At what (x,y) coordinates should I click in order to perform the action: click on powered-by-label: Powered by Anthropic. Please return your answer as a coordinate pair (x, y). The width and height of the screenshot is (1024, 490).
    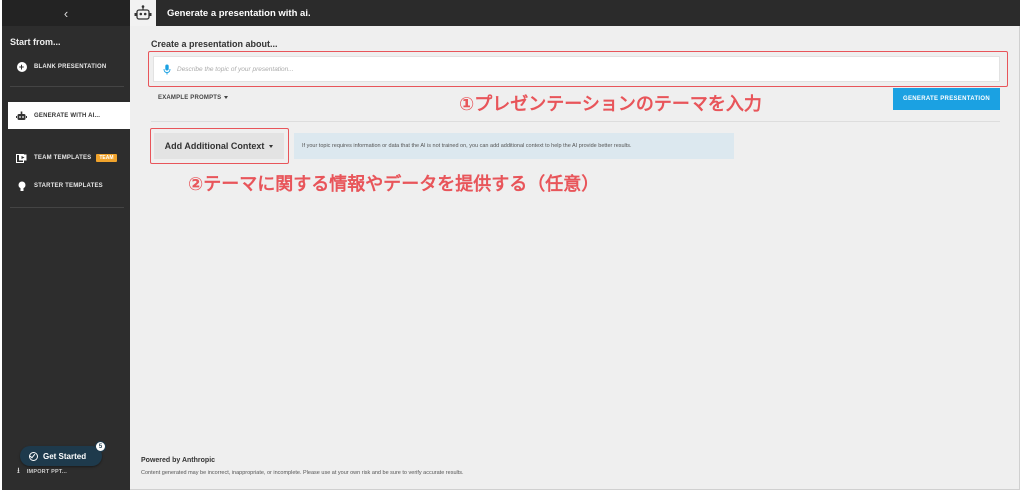
    Looking at the image, I should click on (178, 460).